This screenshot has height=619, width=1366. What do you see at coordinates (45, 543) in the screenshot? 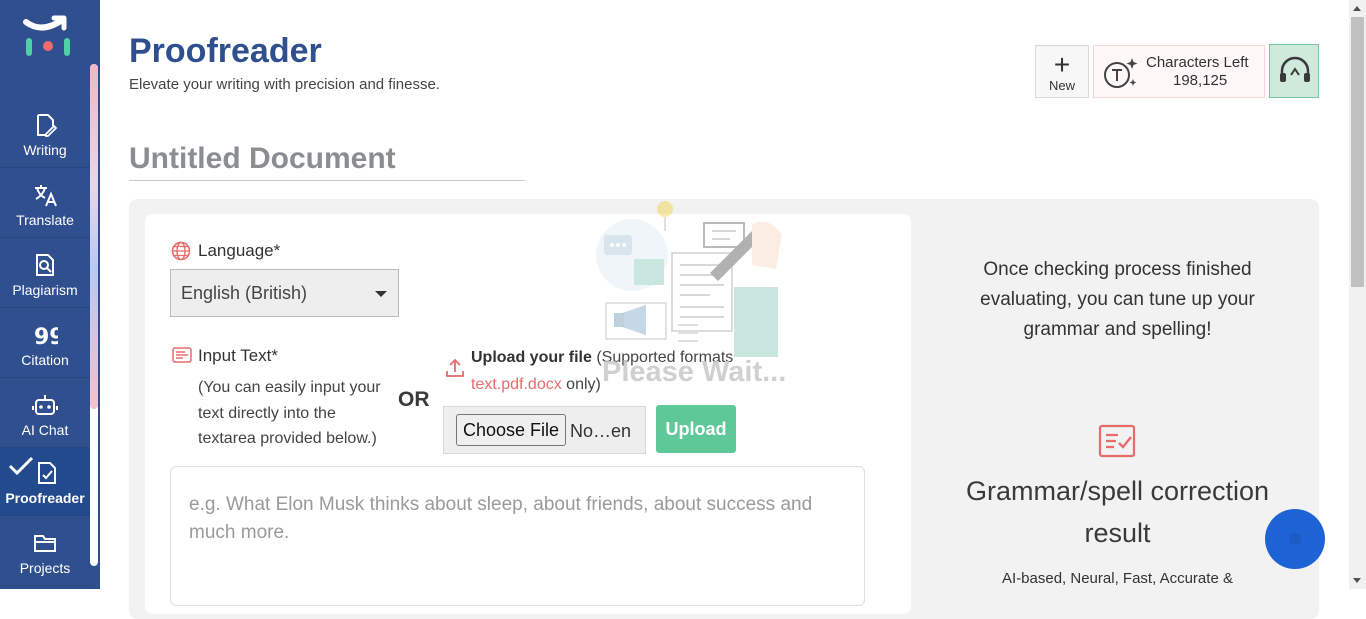
I see `folder-icon` at bounding box center [45, 543].